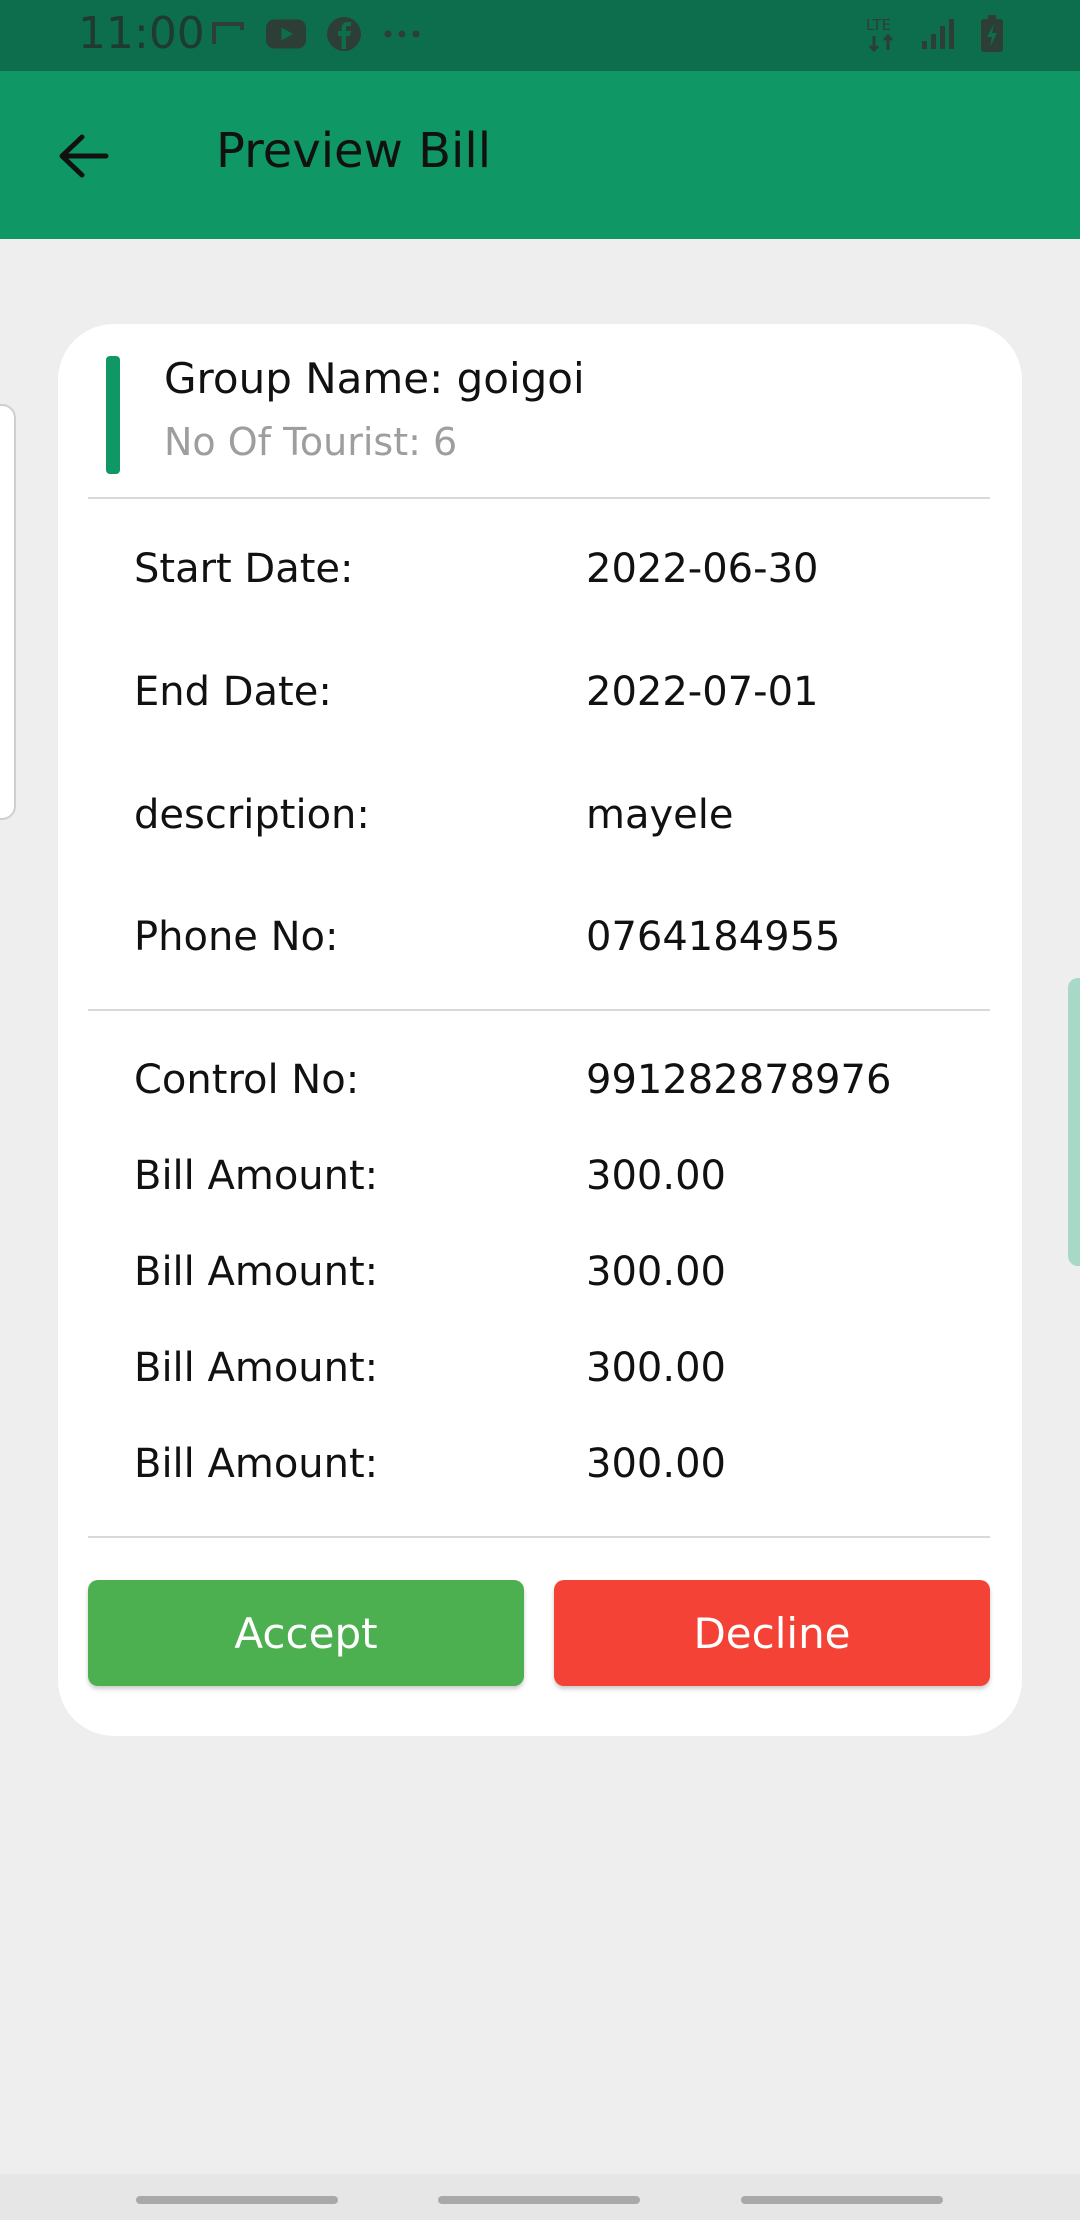 The width and height of the screenshot is (1080, 2220). I want to click on youtube-icon, so click(286, 34).